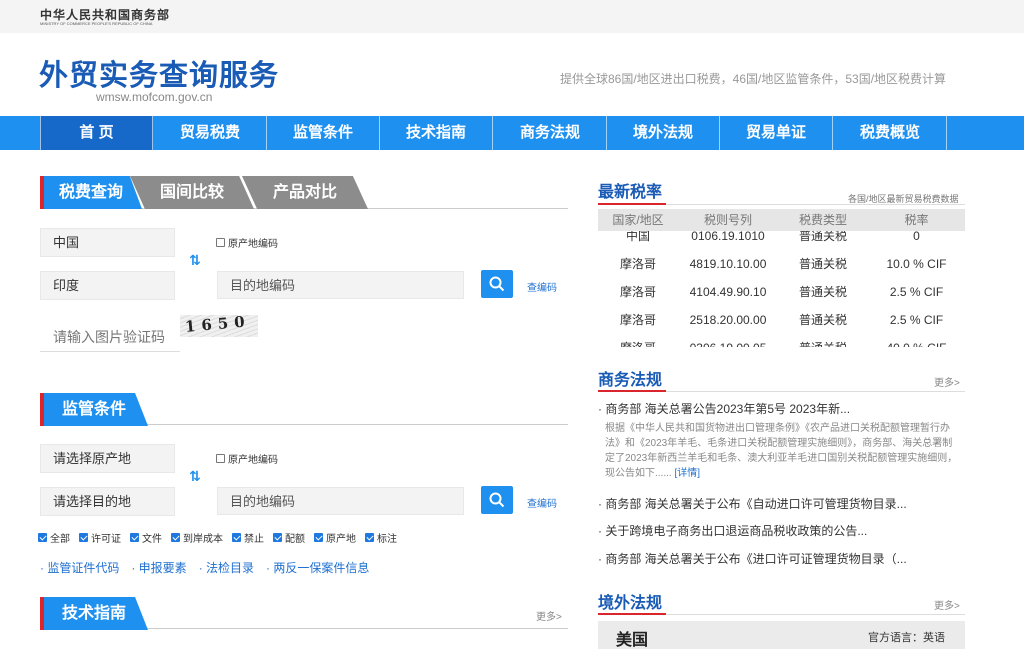 This screenshot has height=649, width=1024. Describe the element at coordinates (340, 501) in the screenshot. I see `destination-code-input-regulation: 目的地编码` at that location.